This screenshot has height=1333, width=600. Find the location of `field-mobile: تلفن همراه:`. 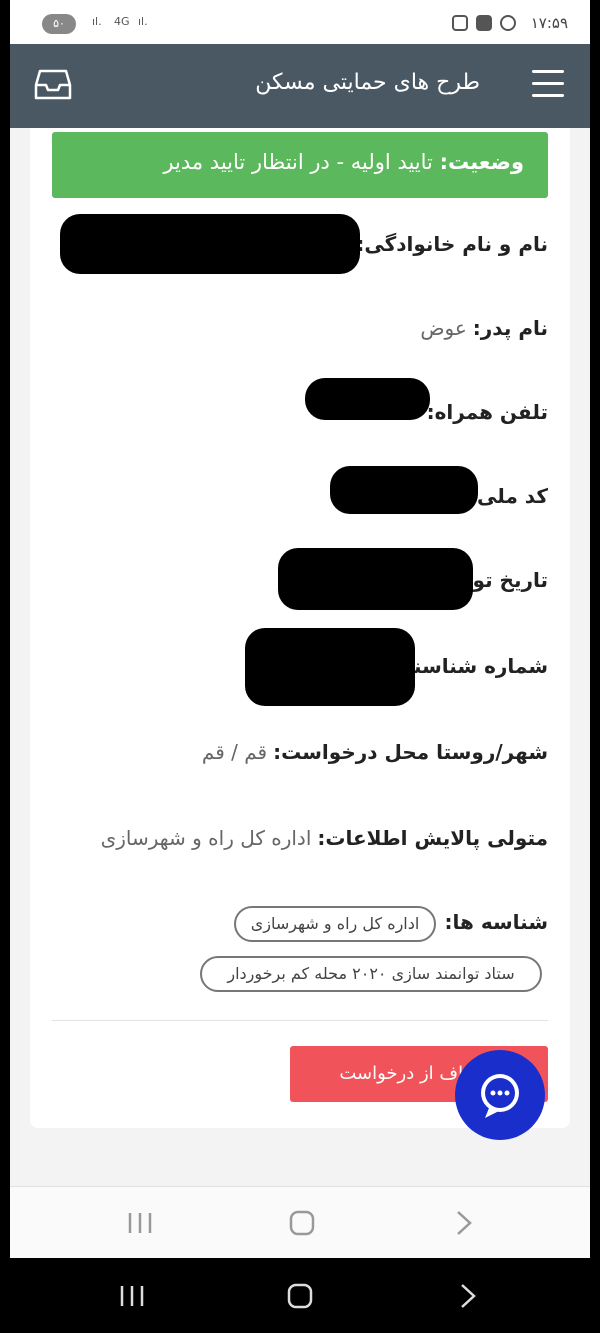

field-mobile: تلفن همراه: is located at coordinates (484, 412).